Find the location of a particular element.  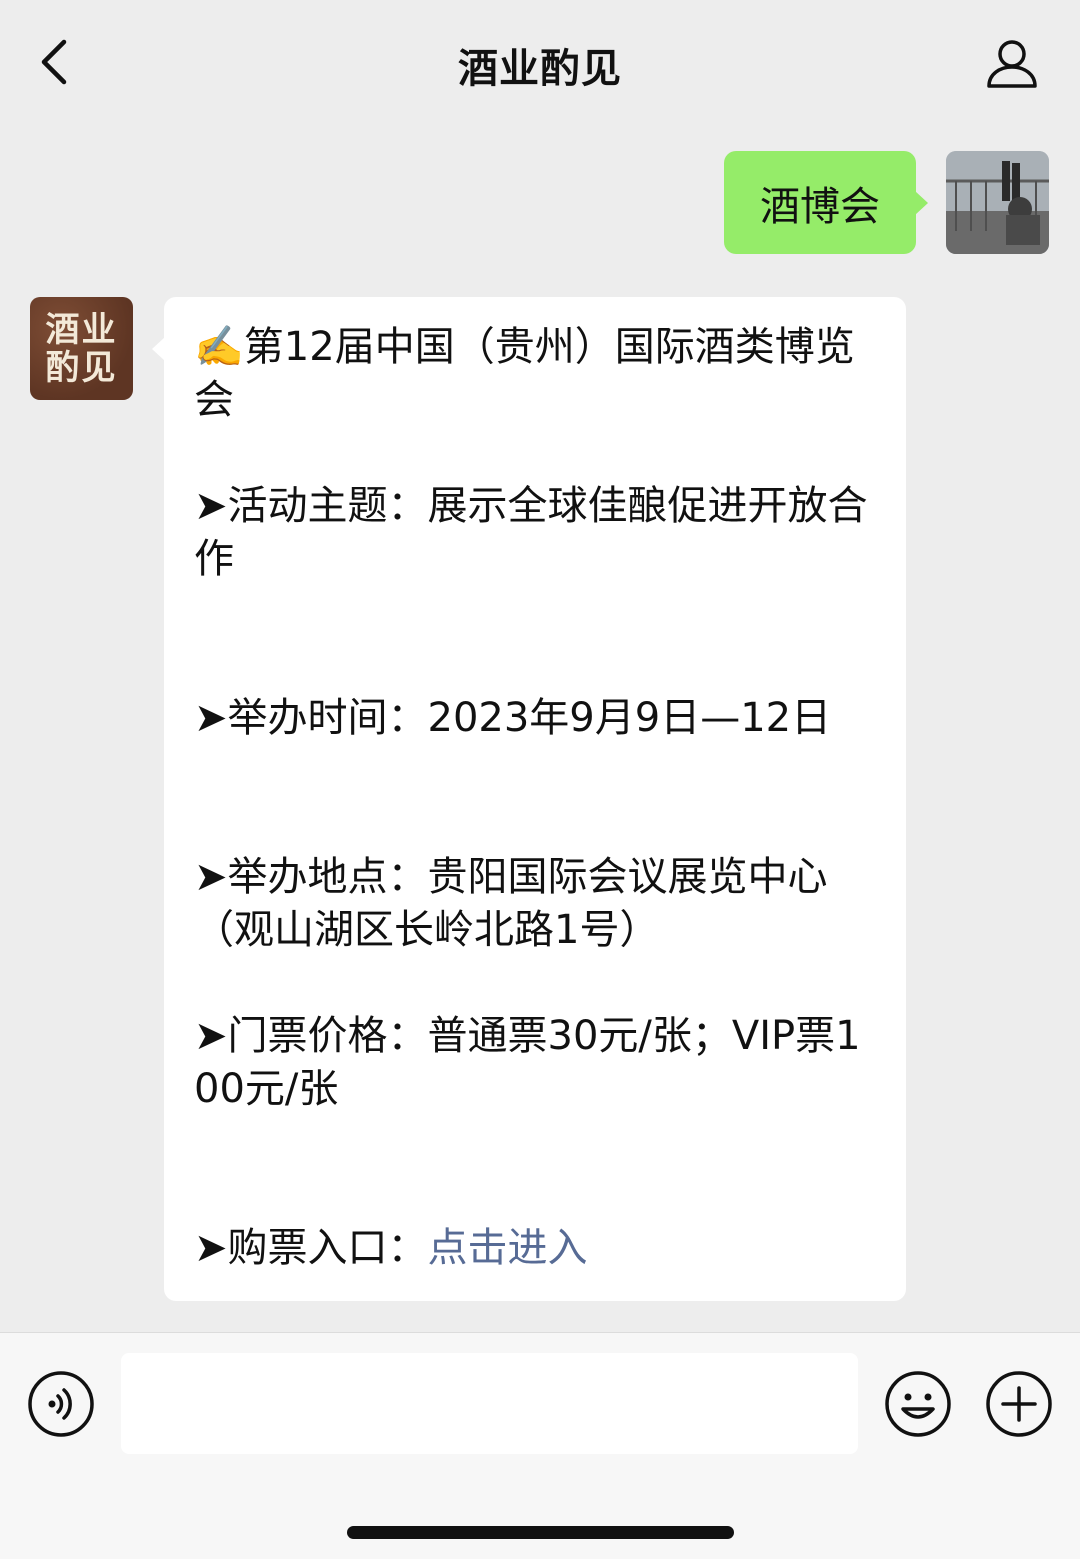

bot-avatar: 酒业 酌见 is located at coordinates (81, 348).